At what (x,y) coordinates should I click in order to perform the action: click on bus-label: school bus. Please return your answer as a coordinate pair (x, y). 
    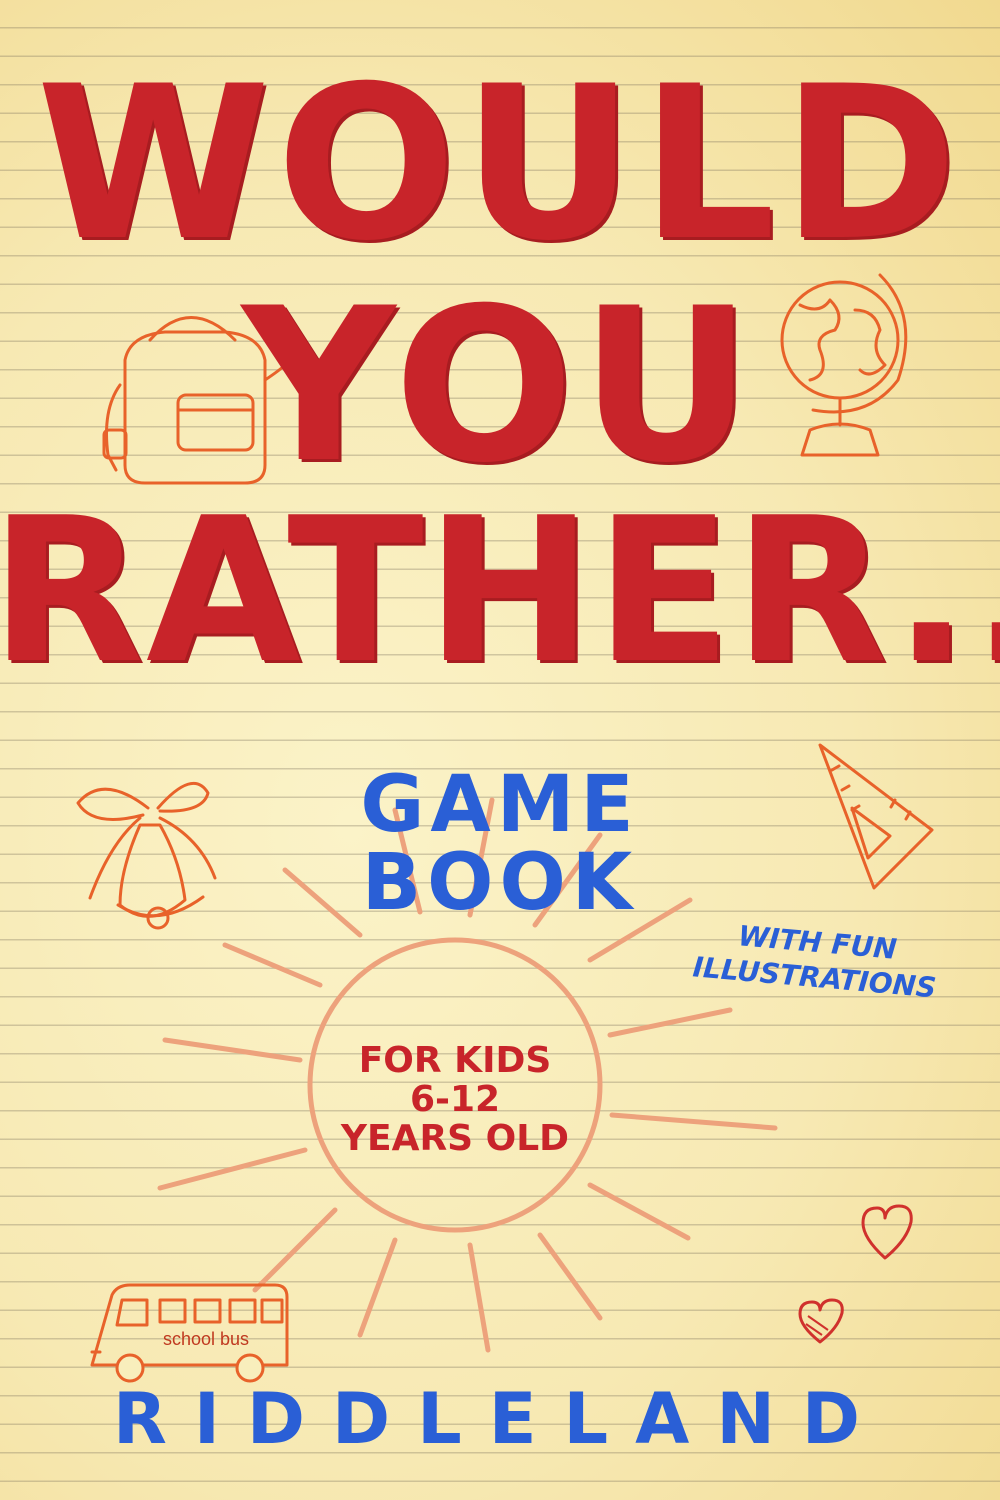
    Looking at the image, I should click on (206, 1339).